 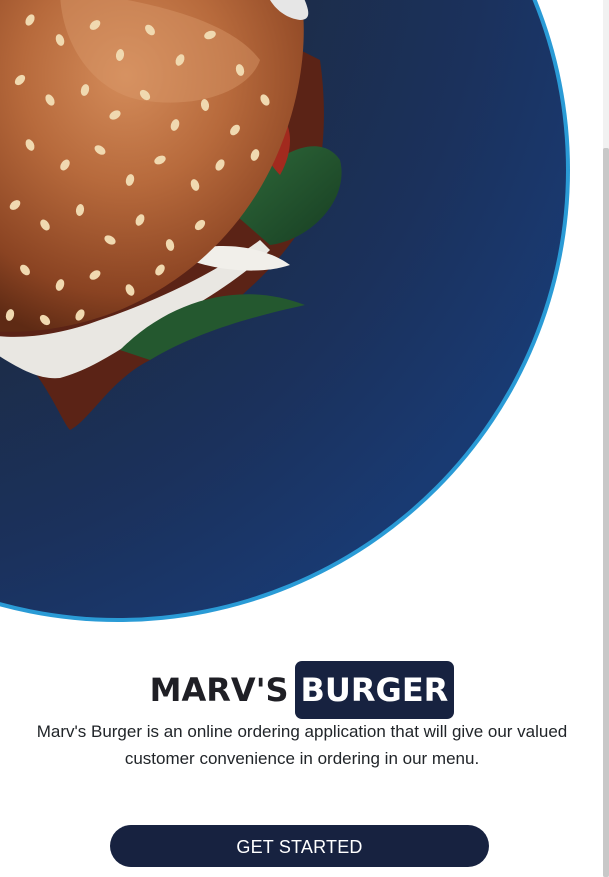 I want to click on scrollbar, so click(x=606, y=438).